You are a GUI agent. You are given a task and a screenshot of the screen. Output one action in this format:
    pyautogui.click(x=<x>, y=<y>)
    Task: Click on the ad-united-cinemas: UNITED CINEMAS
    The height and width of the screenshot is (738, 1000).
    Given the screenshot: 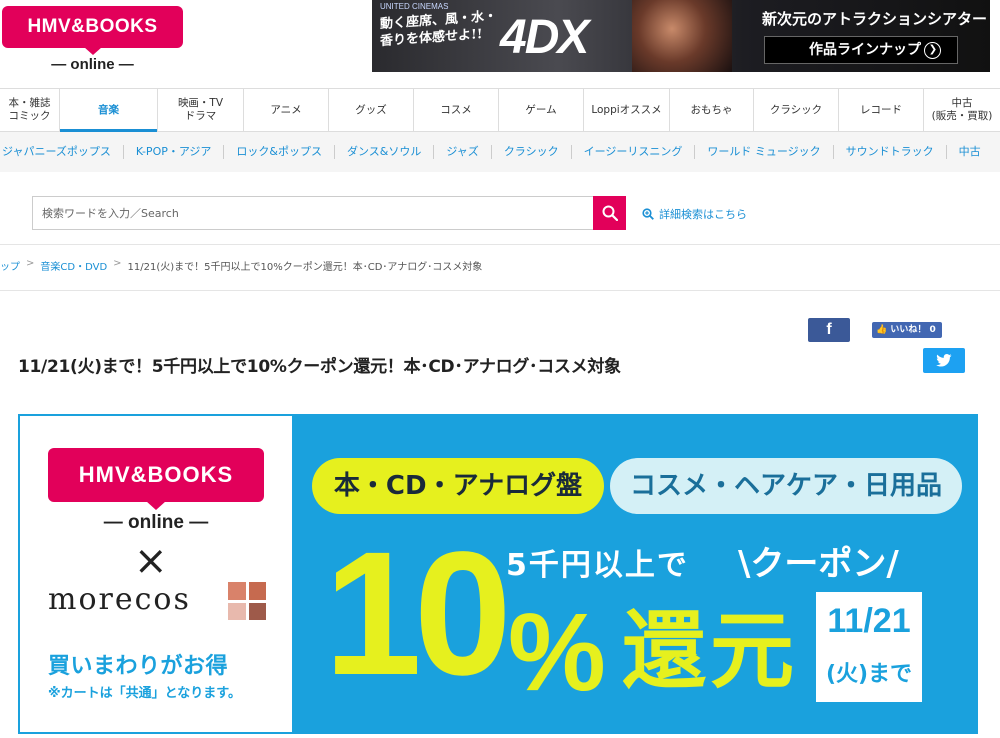 What is the action you would take?
    pyautogui.click(x=414, y=6)
    